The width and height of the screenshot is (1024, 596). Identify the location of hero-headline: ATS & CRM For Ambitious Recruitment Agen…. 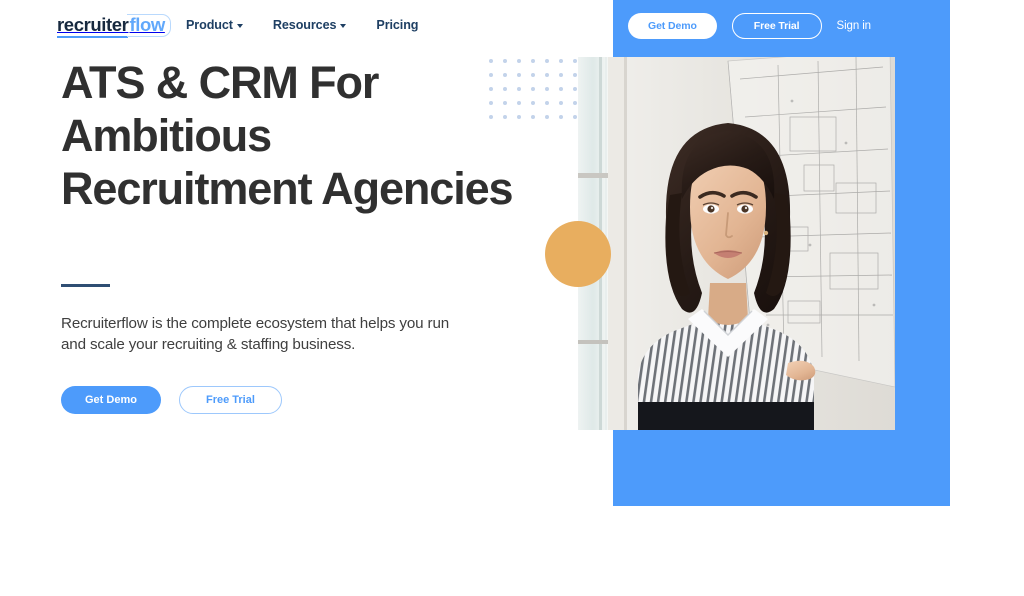
(287, 135).